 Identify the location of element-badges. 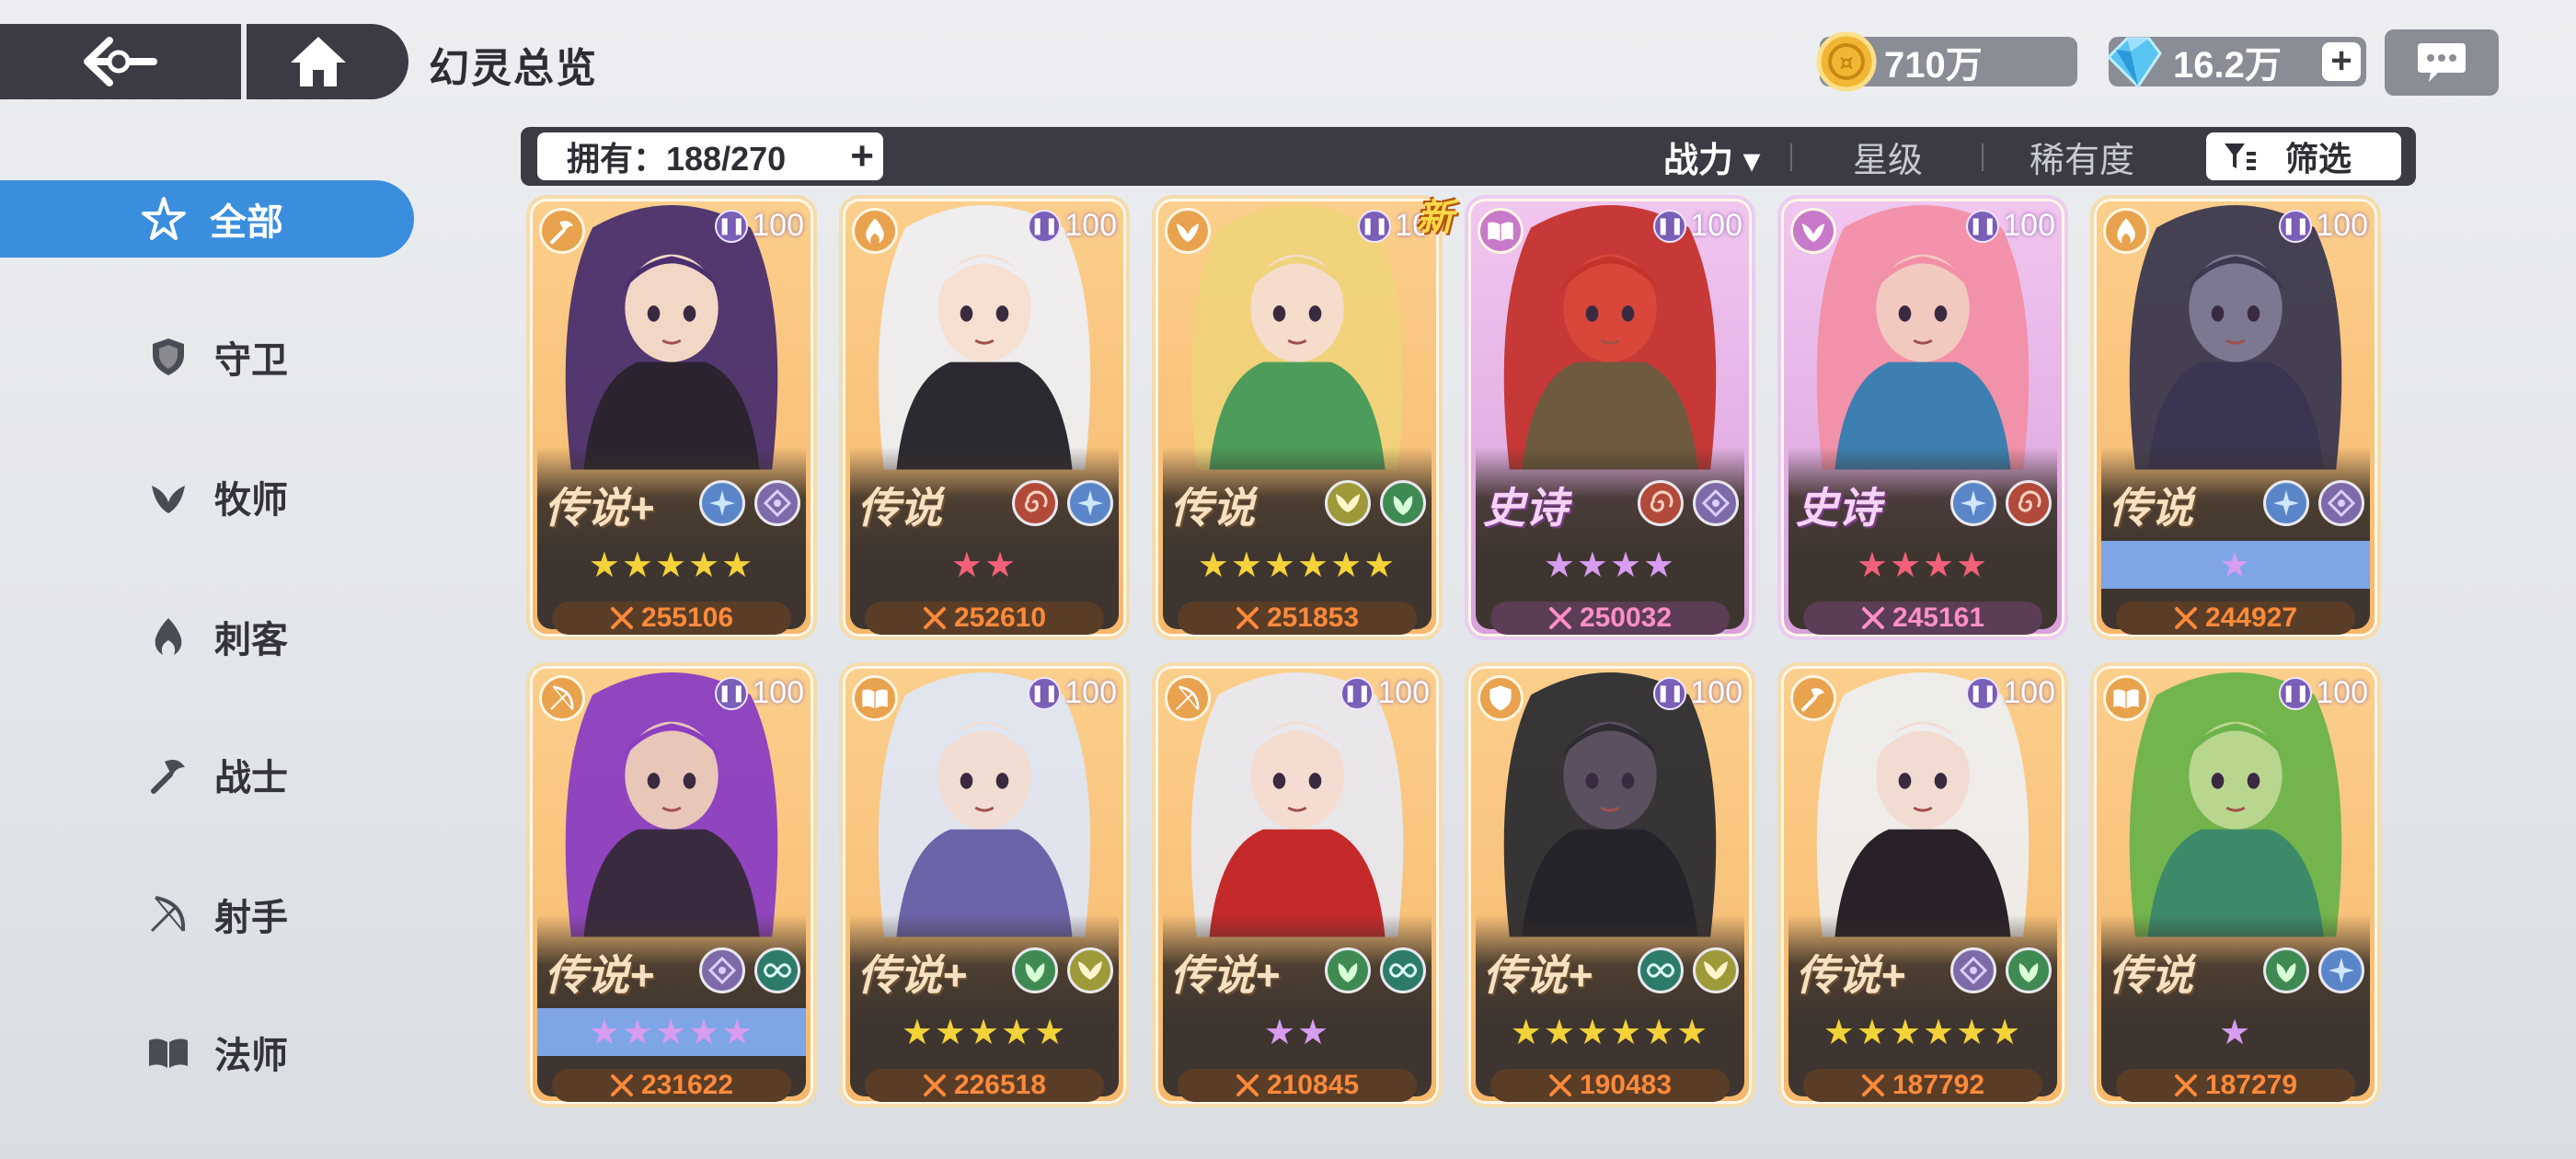
(749, 503).